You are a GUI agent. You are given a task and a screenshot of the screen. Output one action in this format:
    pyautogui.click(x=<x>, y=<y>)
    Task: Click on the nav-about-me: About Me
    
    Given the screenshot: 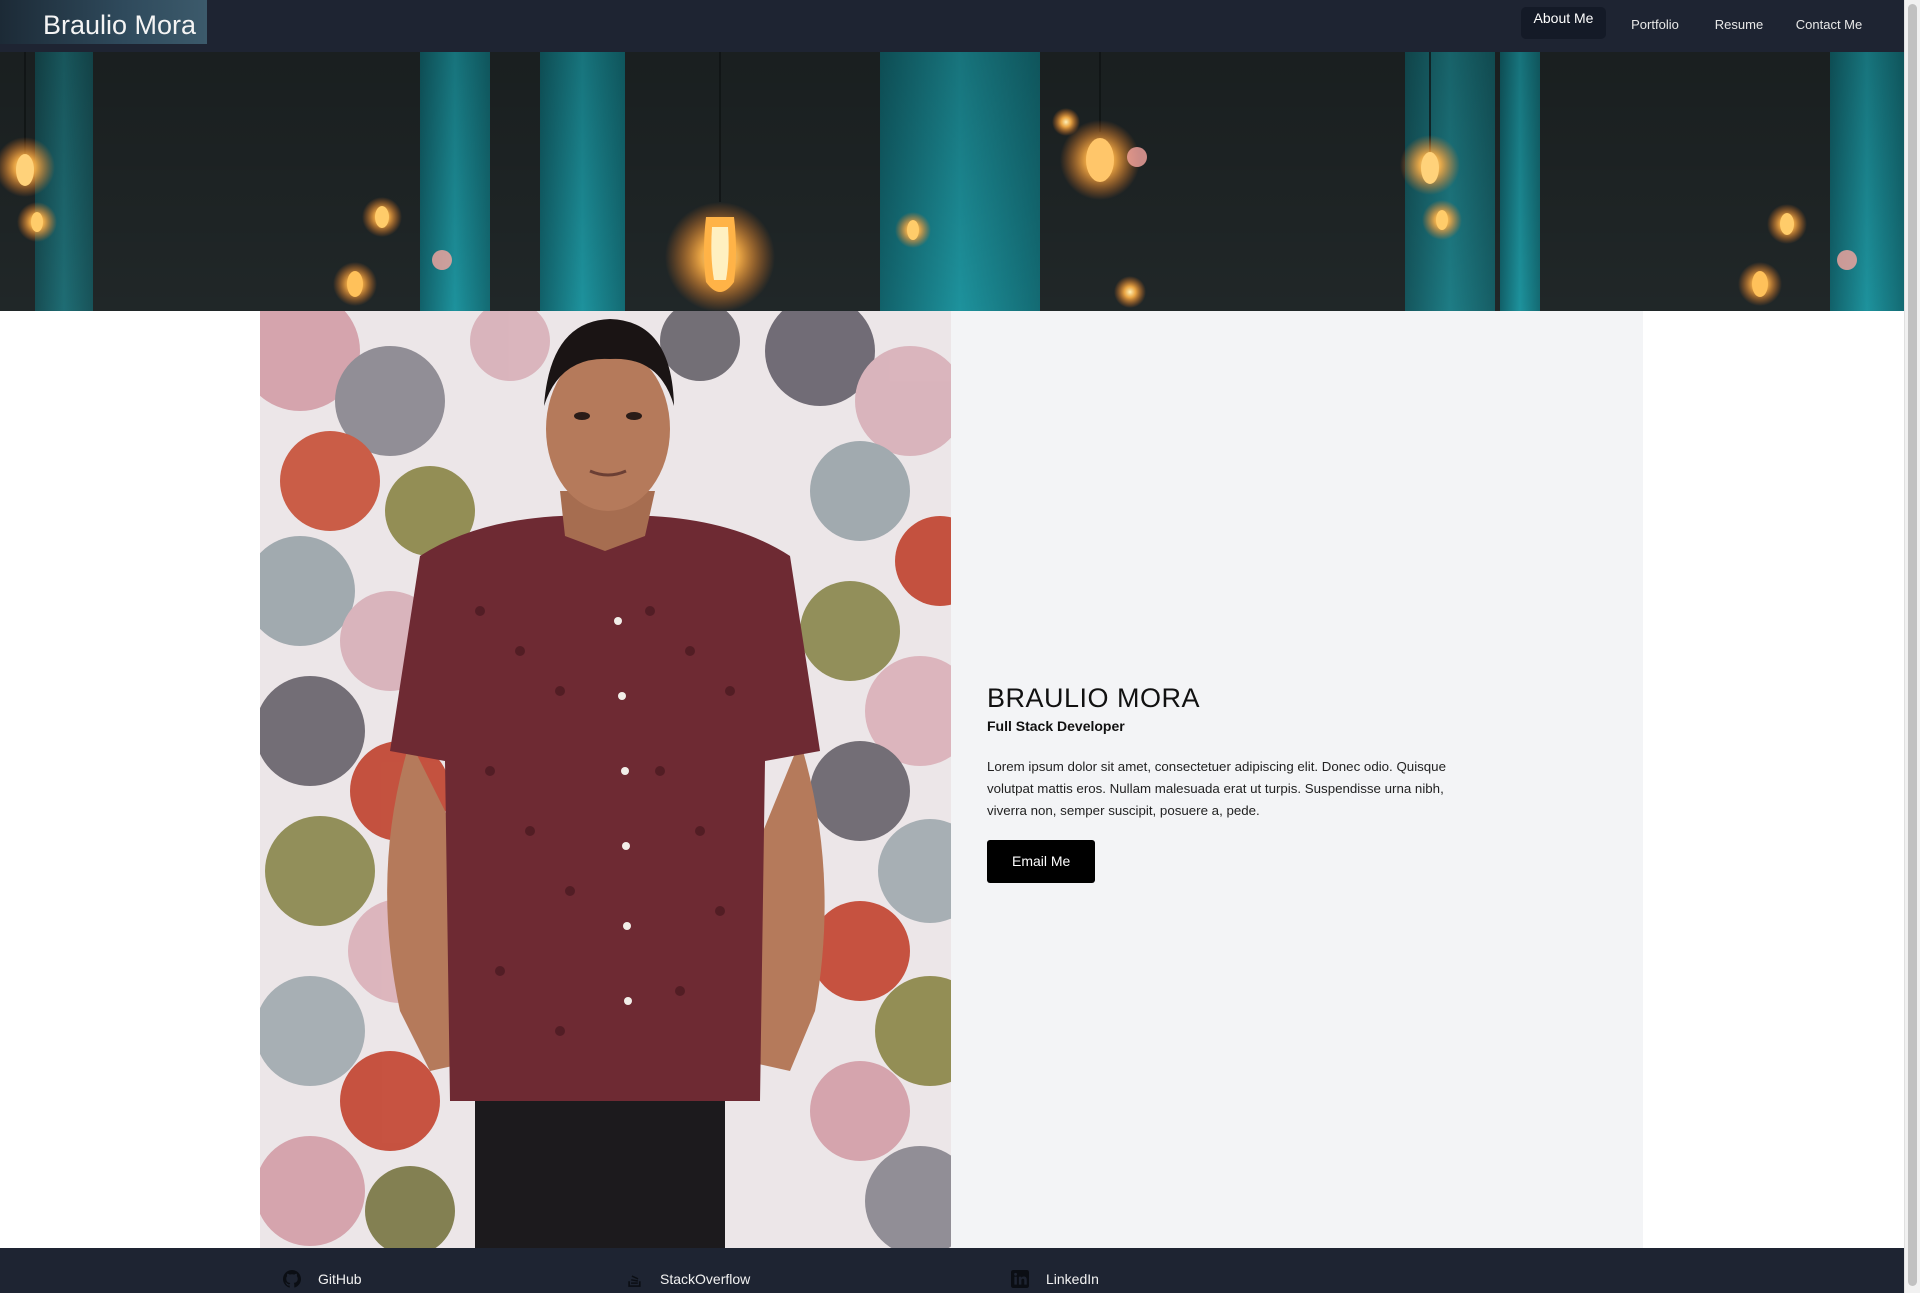 What is the action you would take?
    pyautogui.click(x=1563, y=23)
    